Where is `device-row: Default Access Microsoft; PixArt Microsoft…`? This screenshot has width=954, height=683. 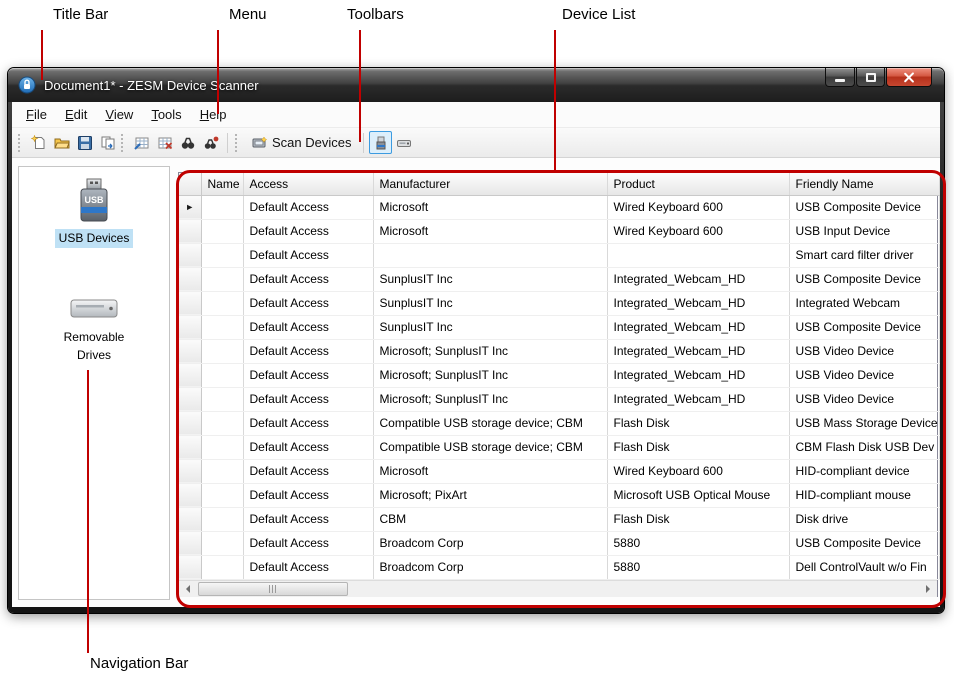
device-row: Default Access Microsoft; PixArt Microsoft… is located at coordinates (559, 495).